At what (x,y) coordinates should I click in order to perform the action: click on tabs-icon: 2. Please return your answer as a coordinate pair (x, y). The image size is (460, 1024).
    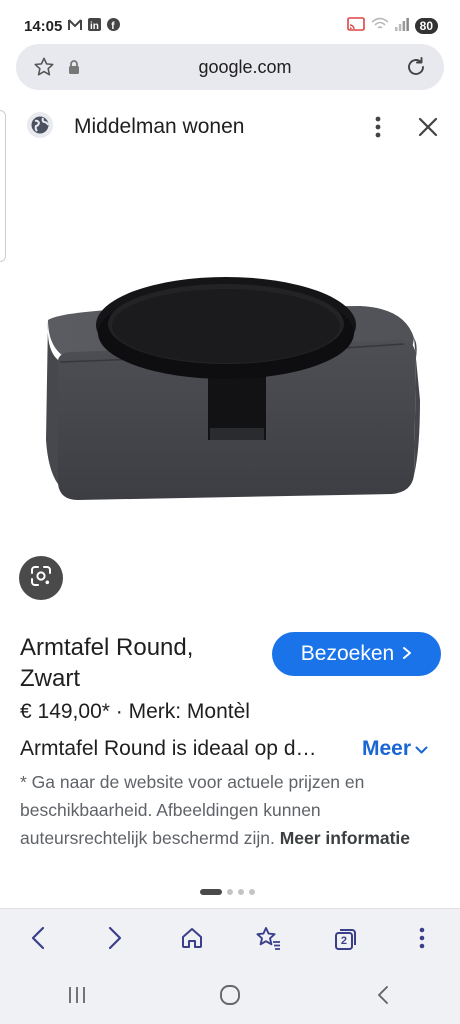
    Looking at the image, I should click on (345, 940).